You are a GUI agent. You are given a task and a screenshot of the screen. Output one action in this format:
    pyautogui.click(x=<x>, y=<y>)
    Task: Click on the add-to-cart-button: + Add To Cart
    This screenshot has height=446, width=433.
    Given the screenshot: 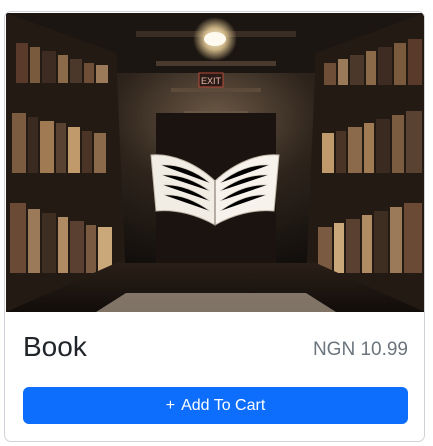 What is the action you would take?
    pyautogui.click(x=215, y=405)
    